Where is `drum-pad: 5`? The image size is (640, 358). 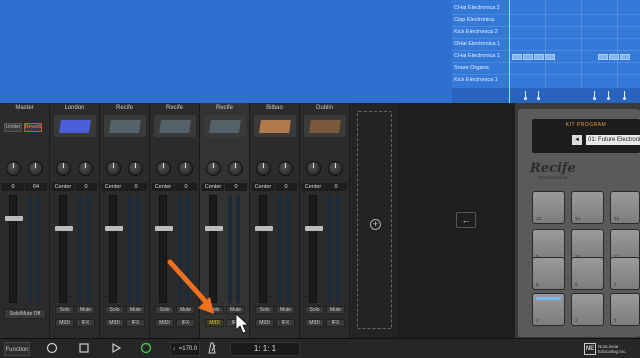 drum-pad: 5 is located at coordinates (548, 273).